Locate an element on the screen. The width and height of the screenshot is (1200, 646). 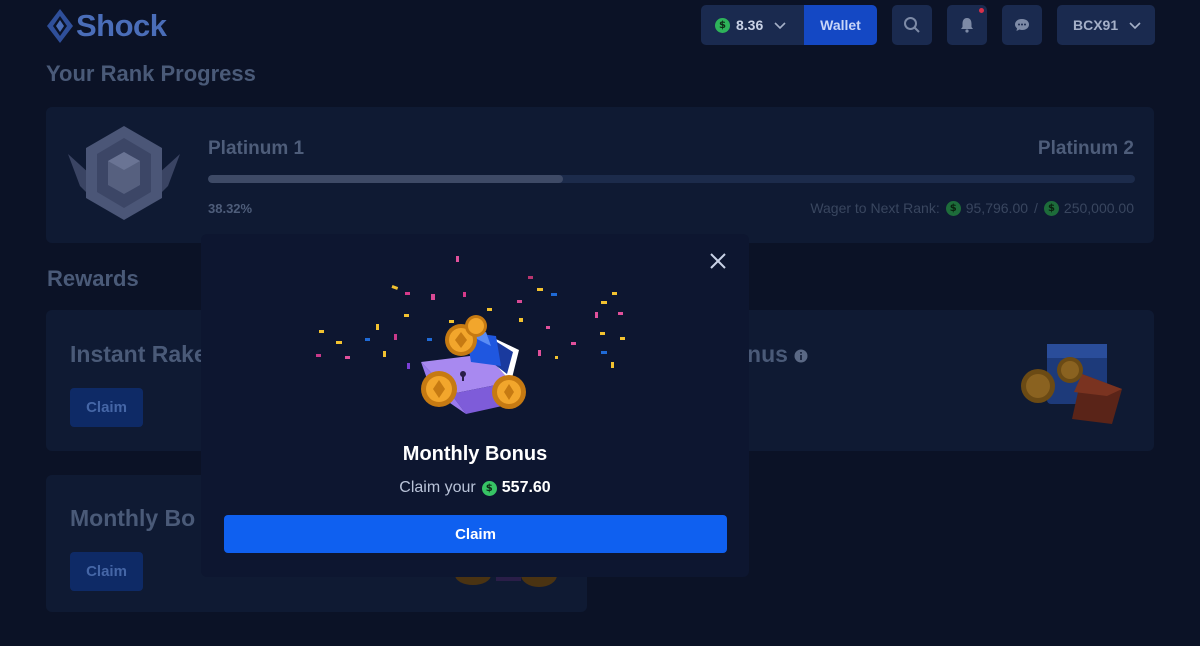
close-icon is located at coordinates (718, 261).